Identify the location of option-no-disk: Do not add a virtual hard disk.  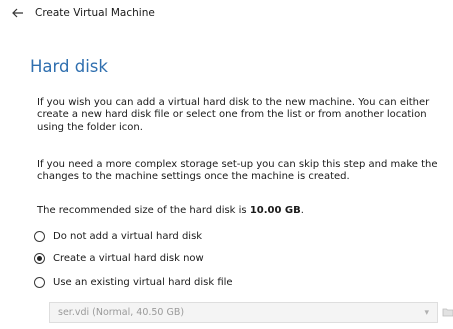
(118, 236).